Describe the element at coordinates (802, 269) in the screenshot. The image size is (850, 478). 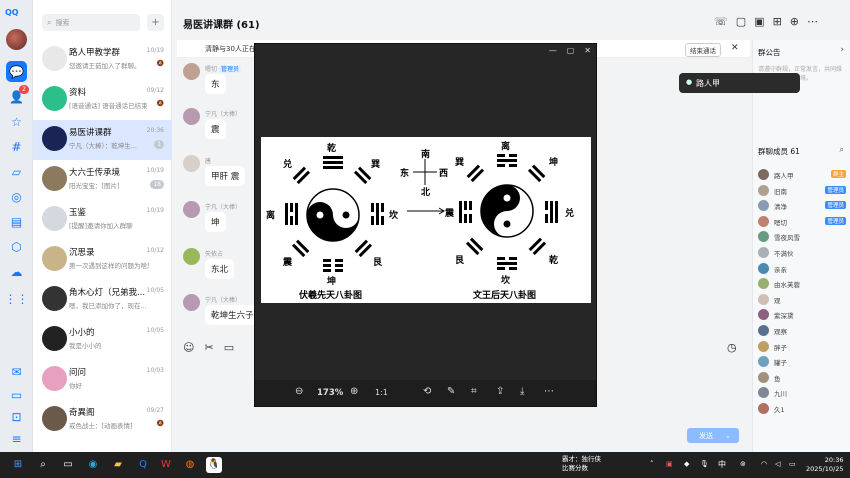
I see `member-item: 亲亲` at that location.